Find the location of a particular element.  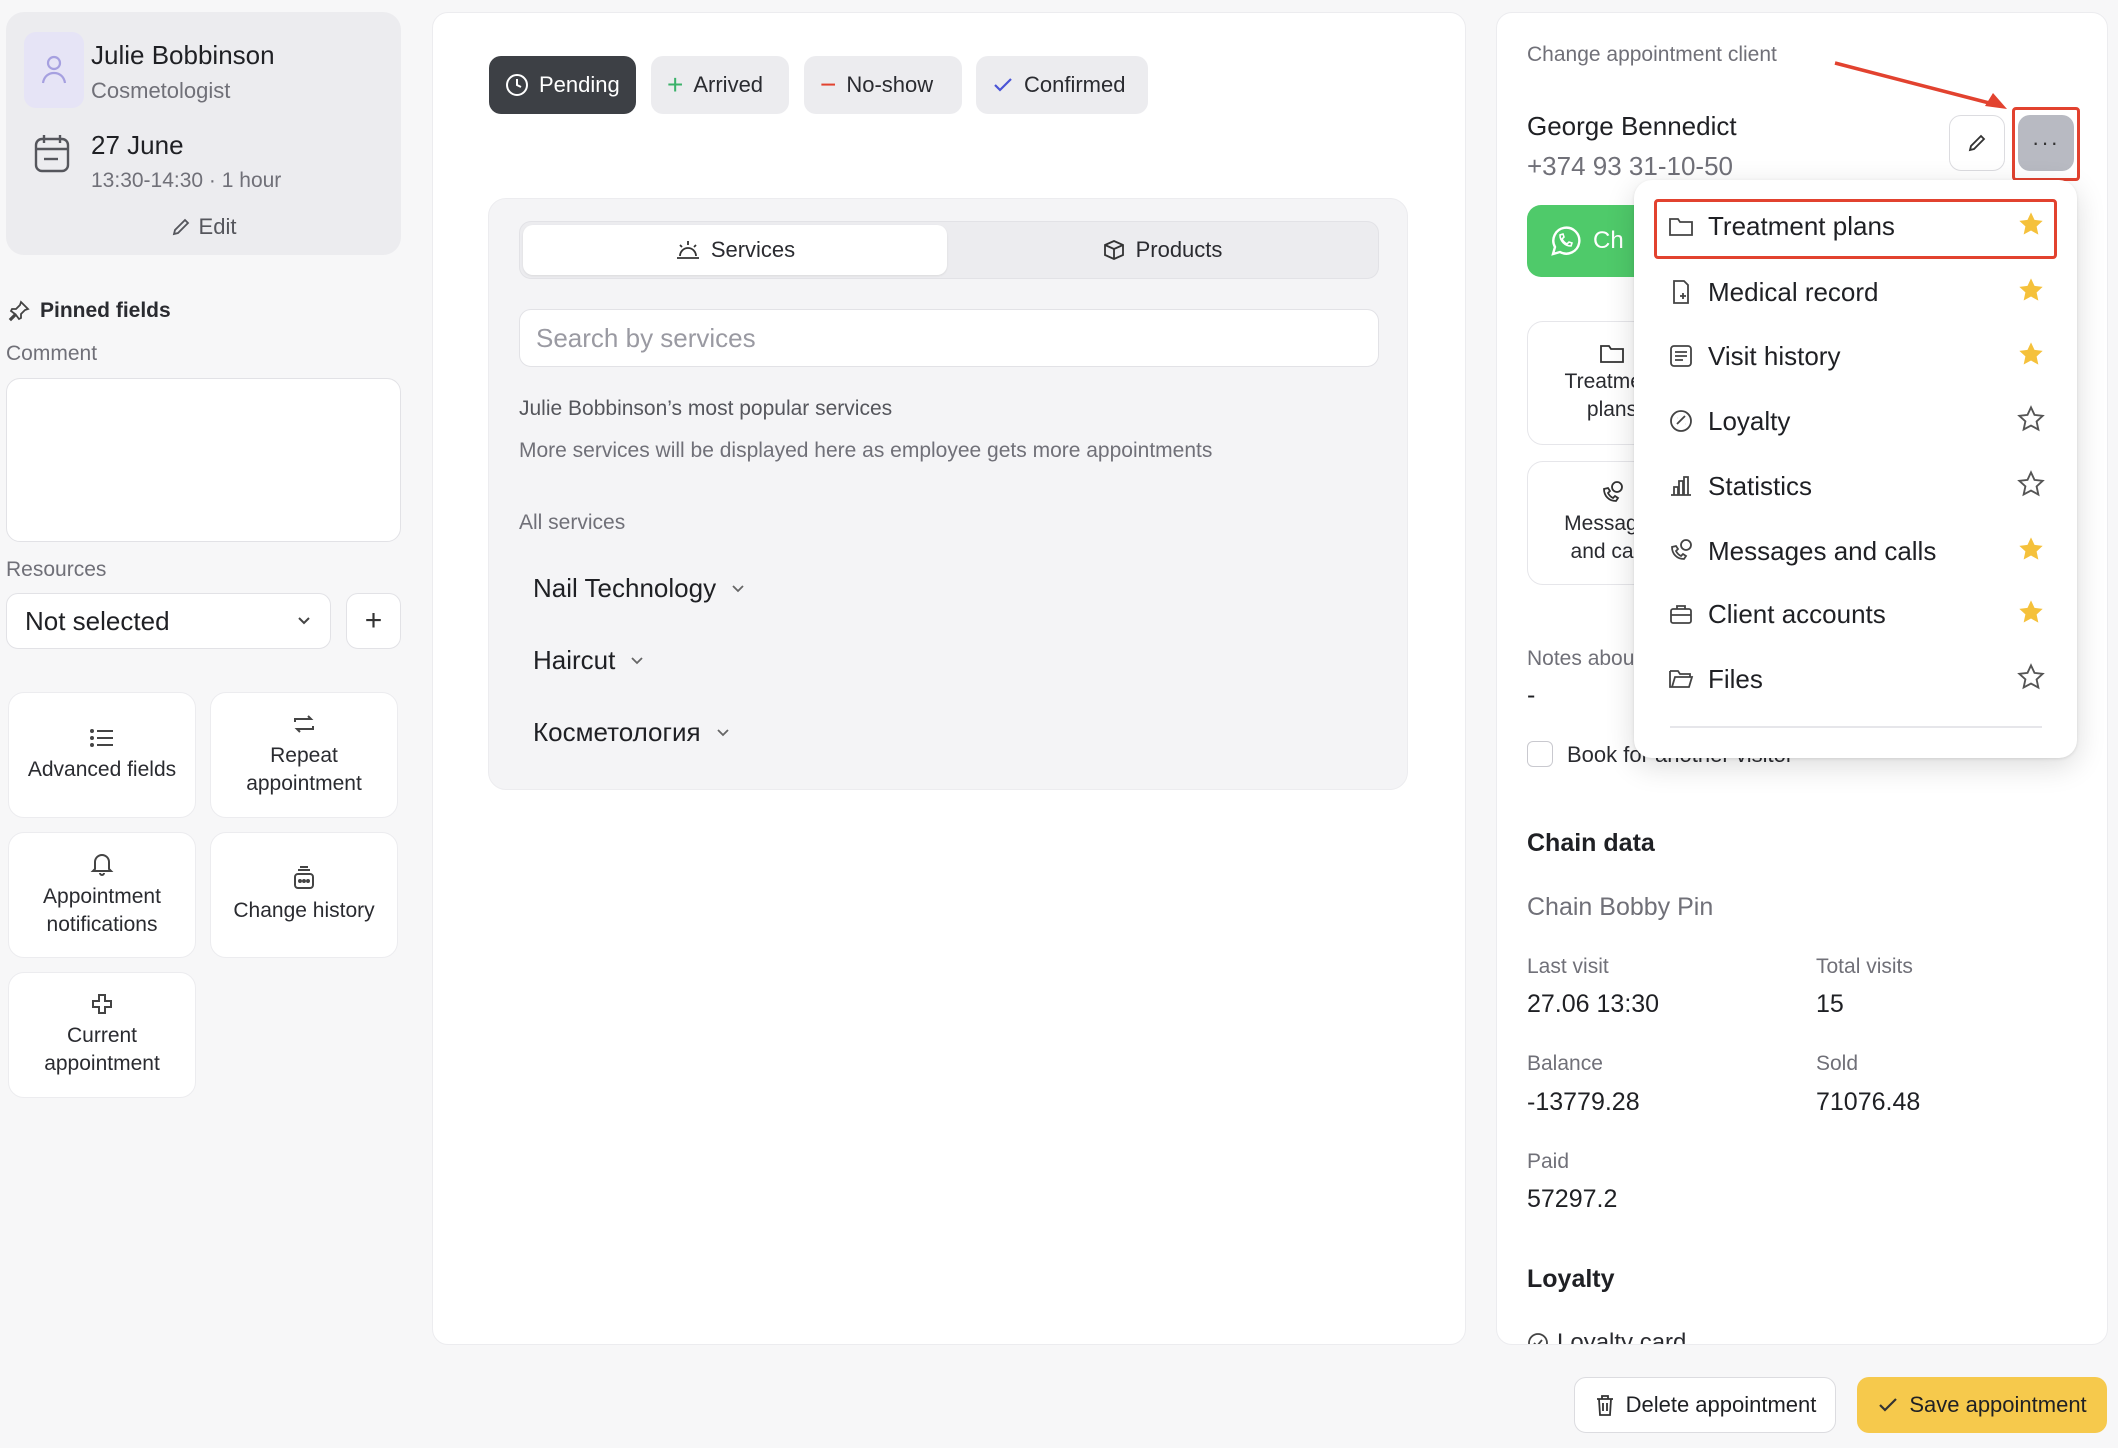

all-services-label: All services is located at coordinates (572, 522).